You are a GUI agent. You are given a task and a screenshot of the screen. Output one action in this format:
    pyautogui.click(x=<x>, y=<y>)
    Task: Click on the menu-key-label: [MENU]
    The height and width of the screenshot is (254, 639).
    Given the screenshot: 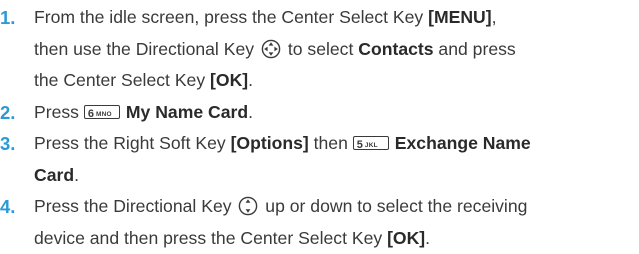 What is the action you would take?
    pyautogui.click(x=460, y=17)
    